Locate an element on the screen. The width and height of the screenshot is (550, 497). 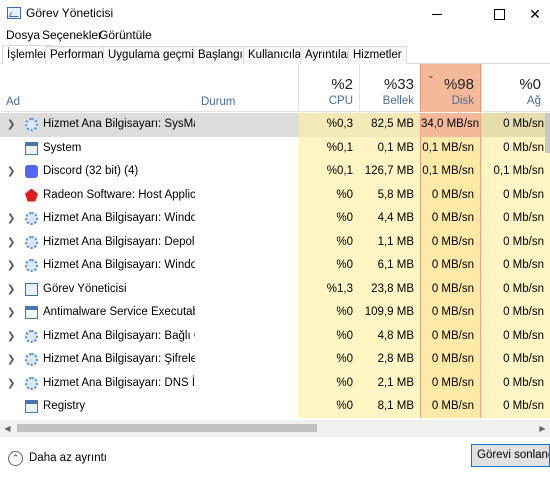
disk-label: Disk is located at coordinates (462, 101).